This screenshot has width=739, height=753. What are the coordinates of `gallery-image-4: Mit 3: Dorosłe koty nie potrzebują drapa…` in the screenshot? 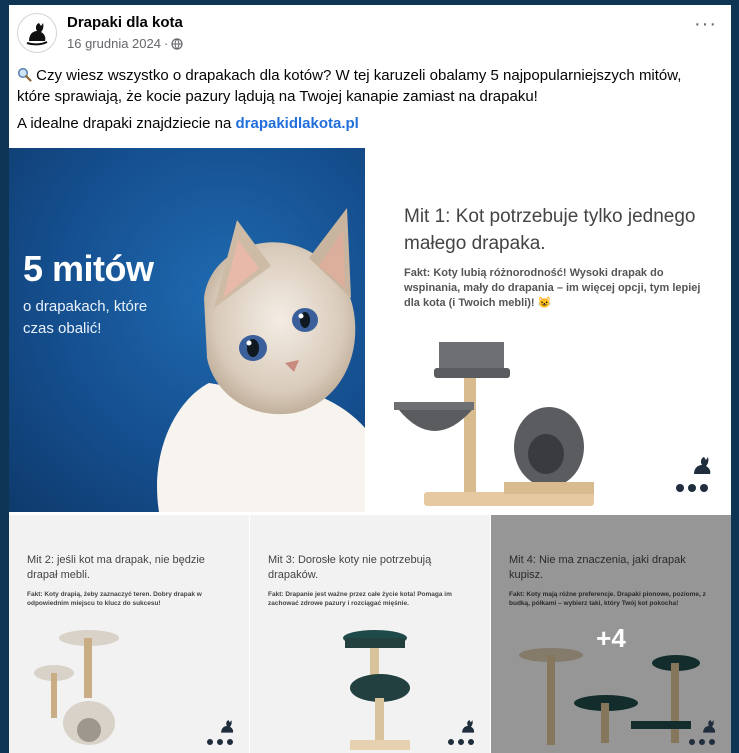 It's located at (370, 634).